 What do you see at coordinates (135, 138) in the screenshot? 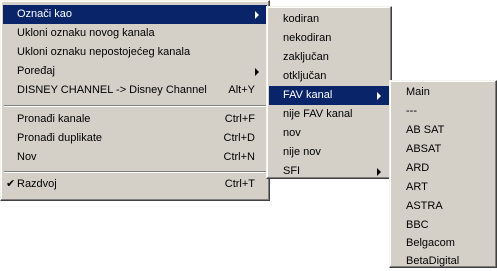
I see `menu-item-pronadi-duplikate: Pronađi duplikate Ctrl+D` at bounding box center [135, 138].